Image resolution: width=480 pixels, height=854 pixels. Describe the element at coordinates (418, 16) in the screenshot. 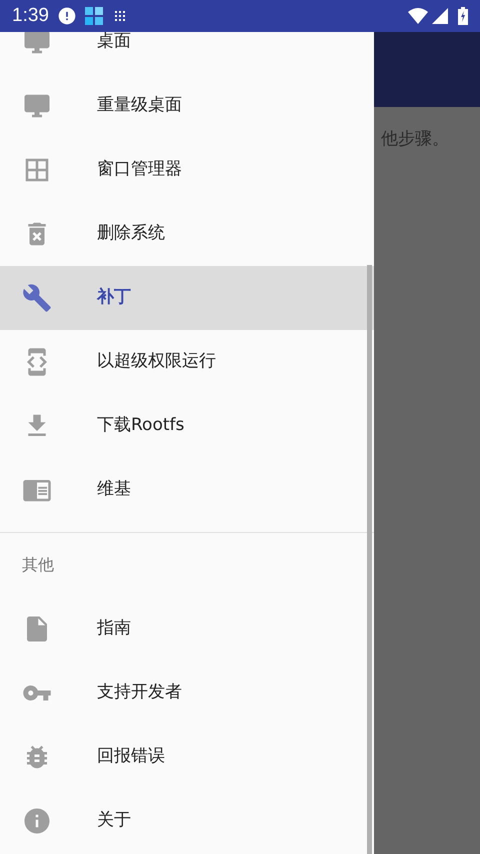

I see `wifi-icon` at that location.